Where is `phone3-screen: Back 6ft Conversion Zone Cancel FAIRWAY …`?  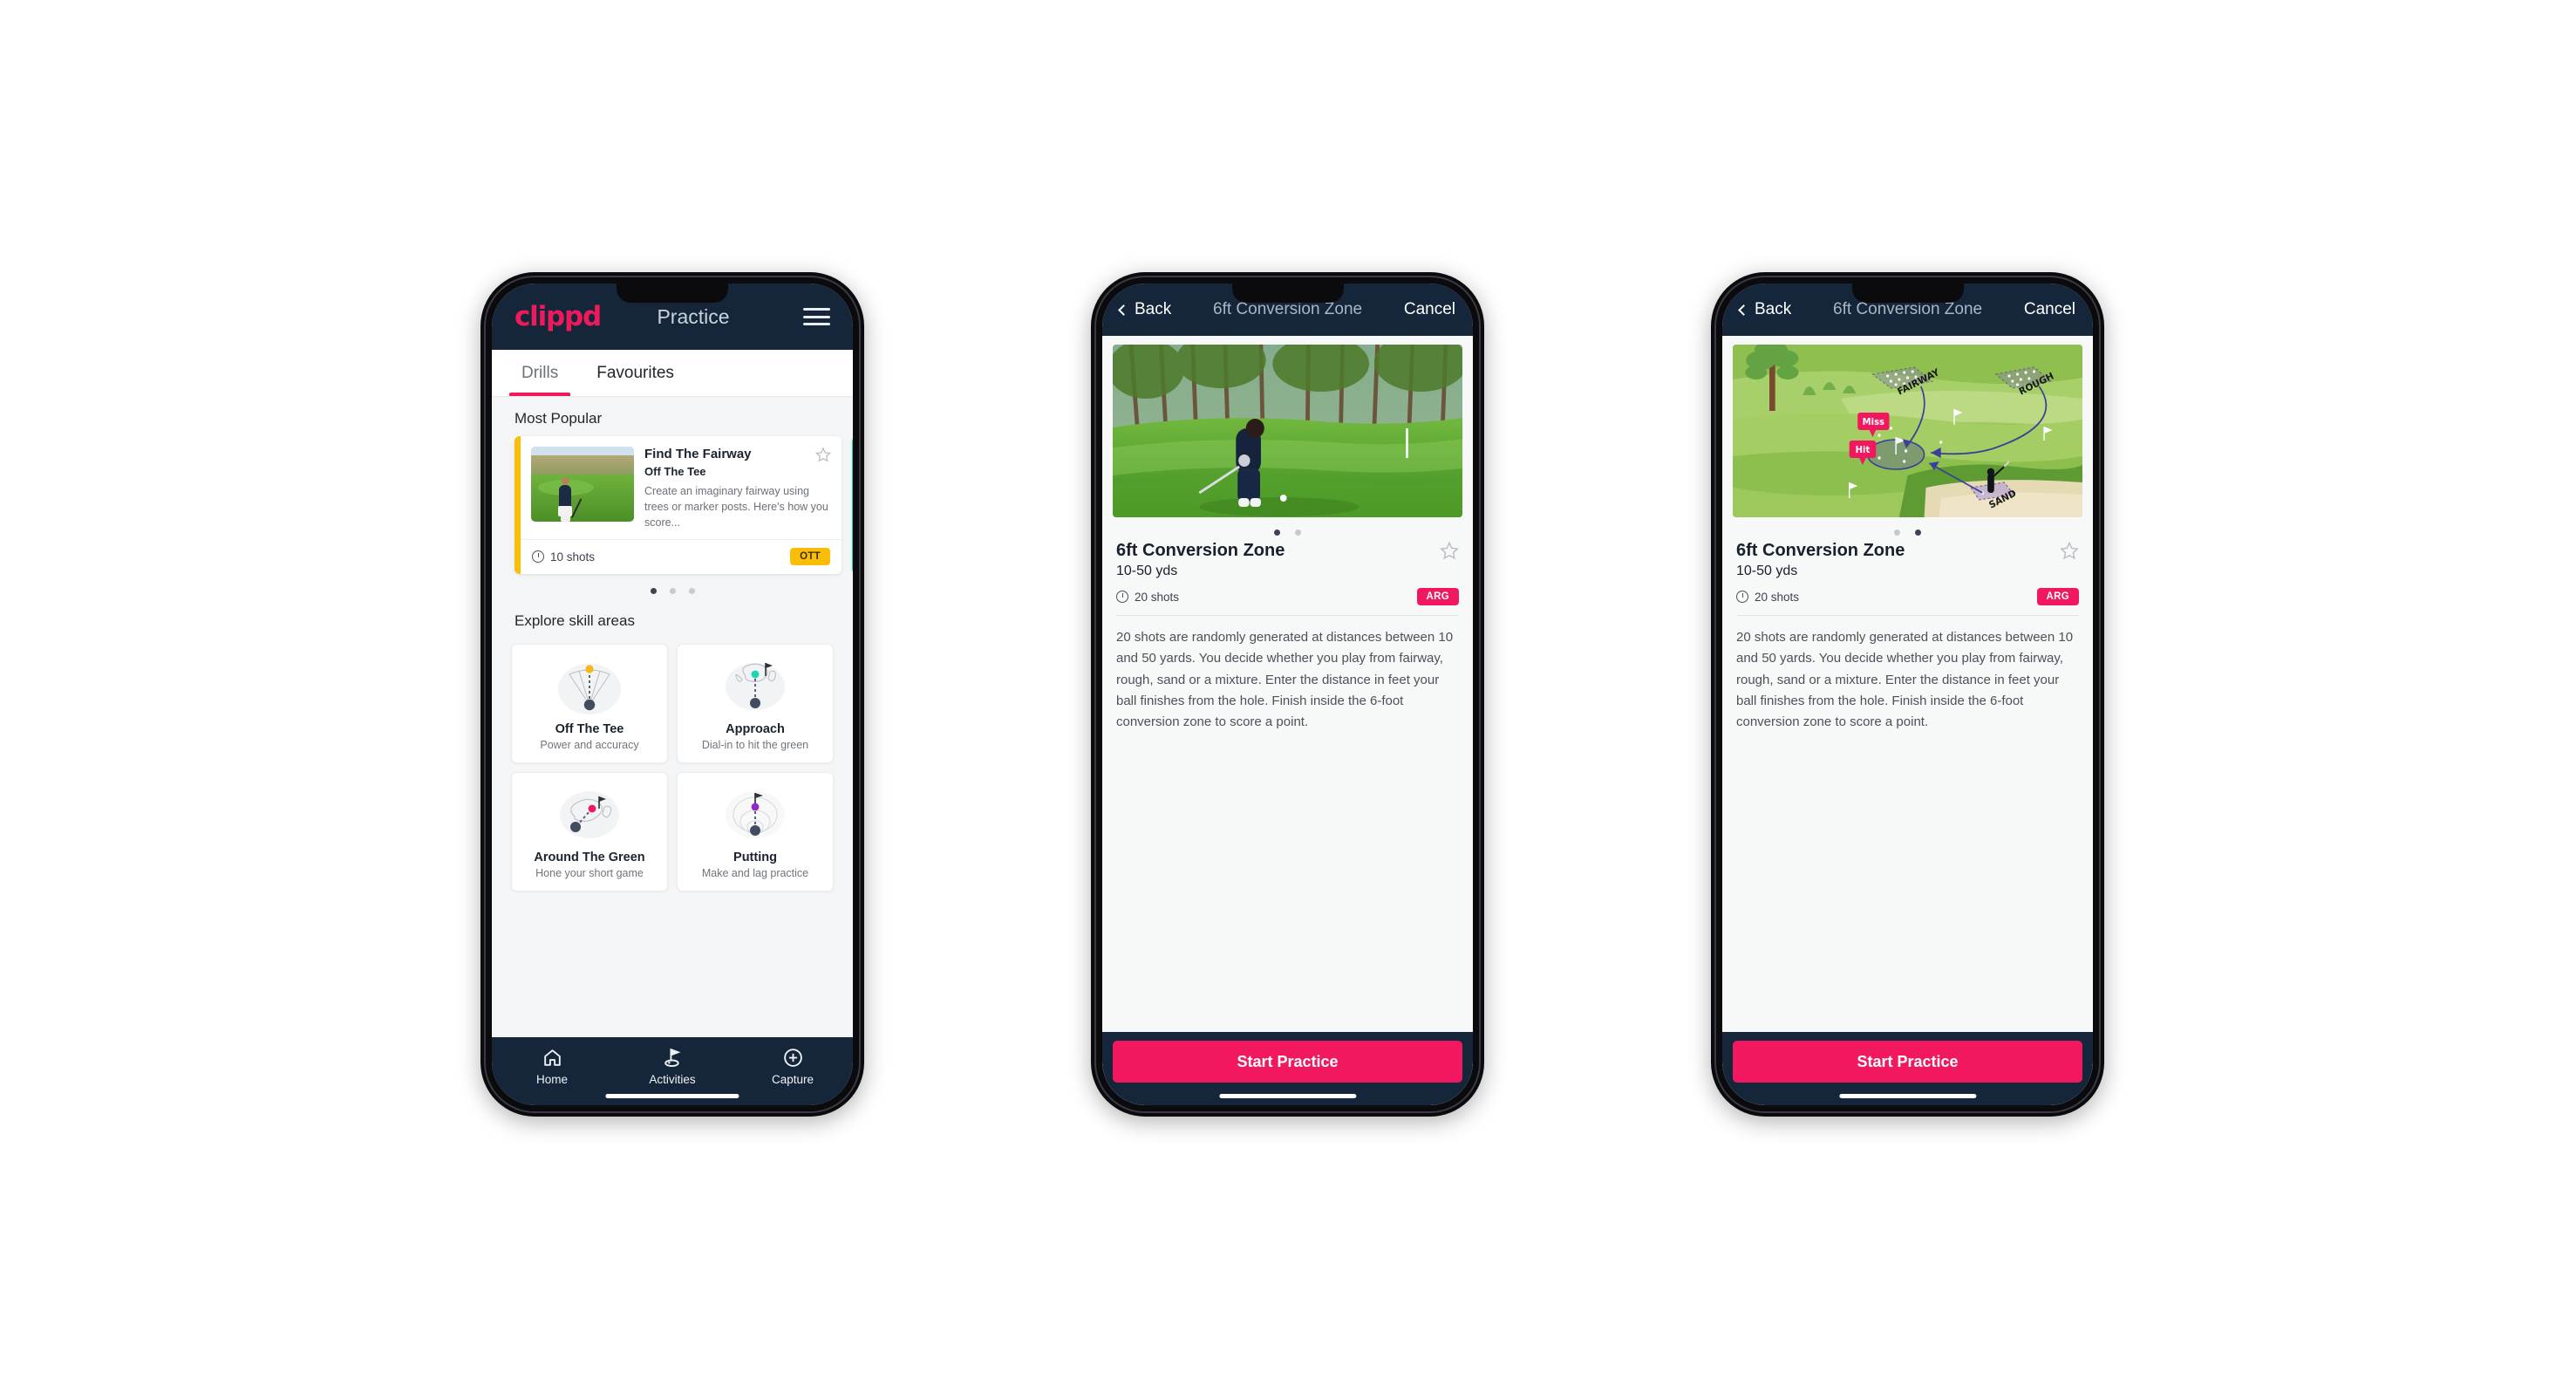 phone3-screen: Back 6ft Conversion Zone Cancel FAIRWAY … is located at coordinates (1908, 694).